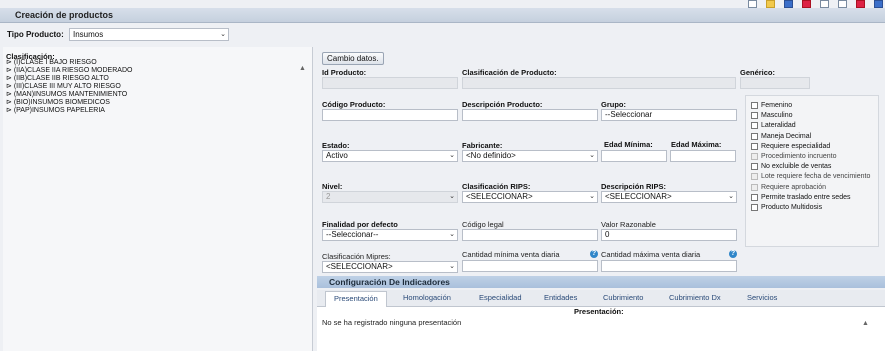 The height and width of the screenshot is (351, 885). What do you see at coordinates (695, 297) in the screenshot?
I see `tab-cubrimiento-dx: Cubrimiento Dx` at bounding box center [695, 297].